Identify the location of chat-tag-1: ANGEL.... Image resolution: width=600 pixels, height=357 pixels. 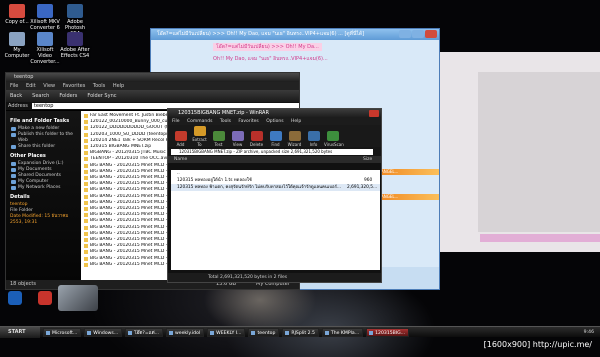
(409, 172).